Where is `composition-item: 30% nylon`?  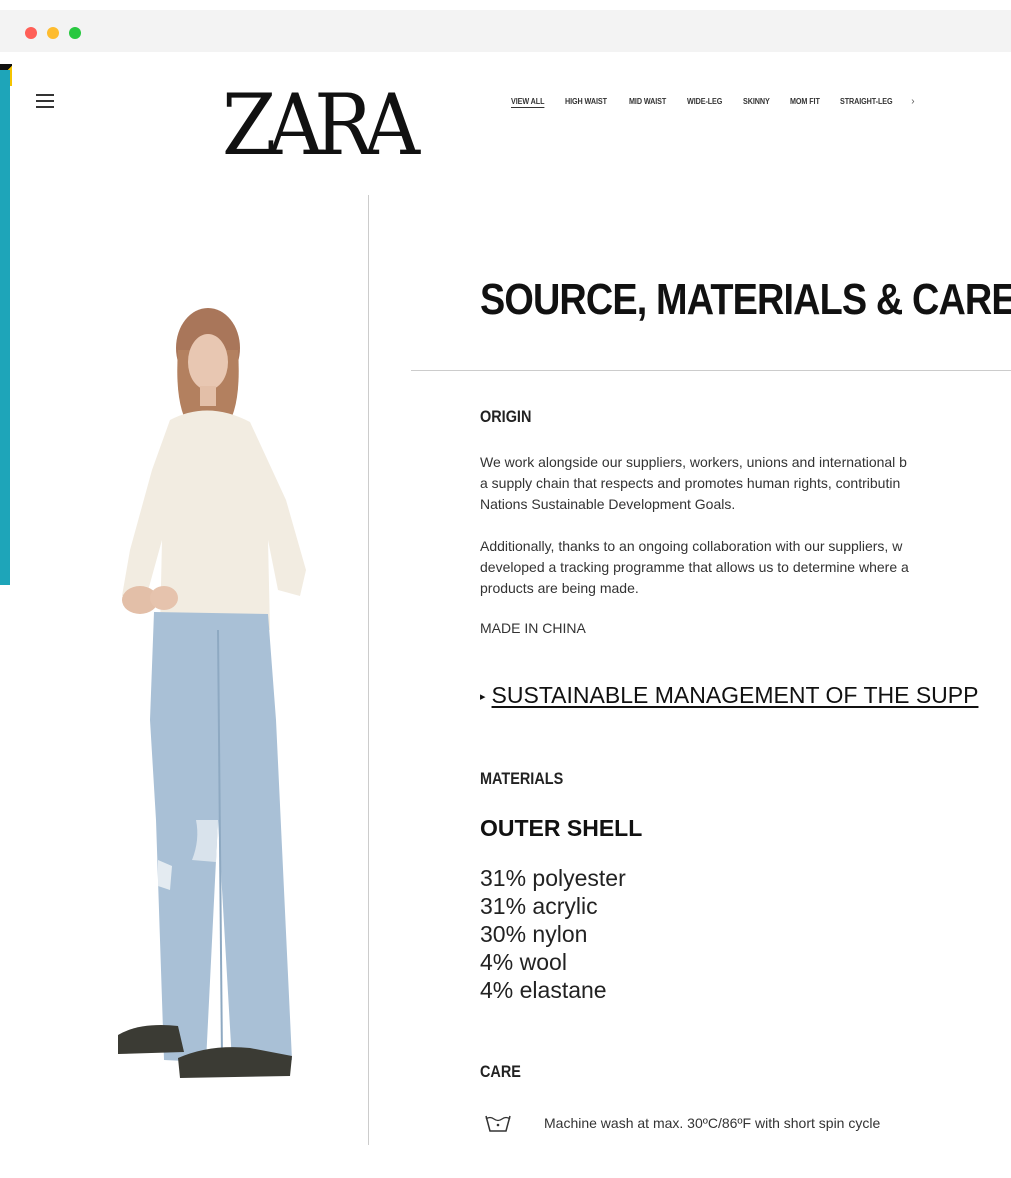
composition-item: 30% nylon is located at coordinates (534, 934).